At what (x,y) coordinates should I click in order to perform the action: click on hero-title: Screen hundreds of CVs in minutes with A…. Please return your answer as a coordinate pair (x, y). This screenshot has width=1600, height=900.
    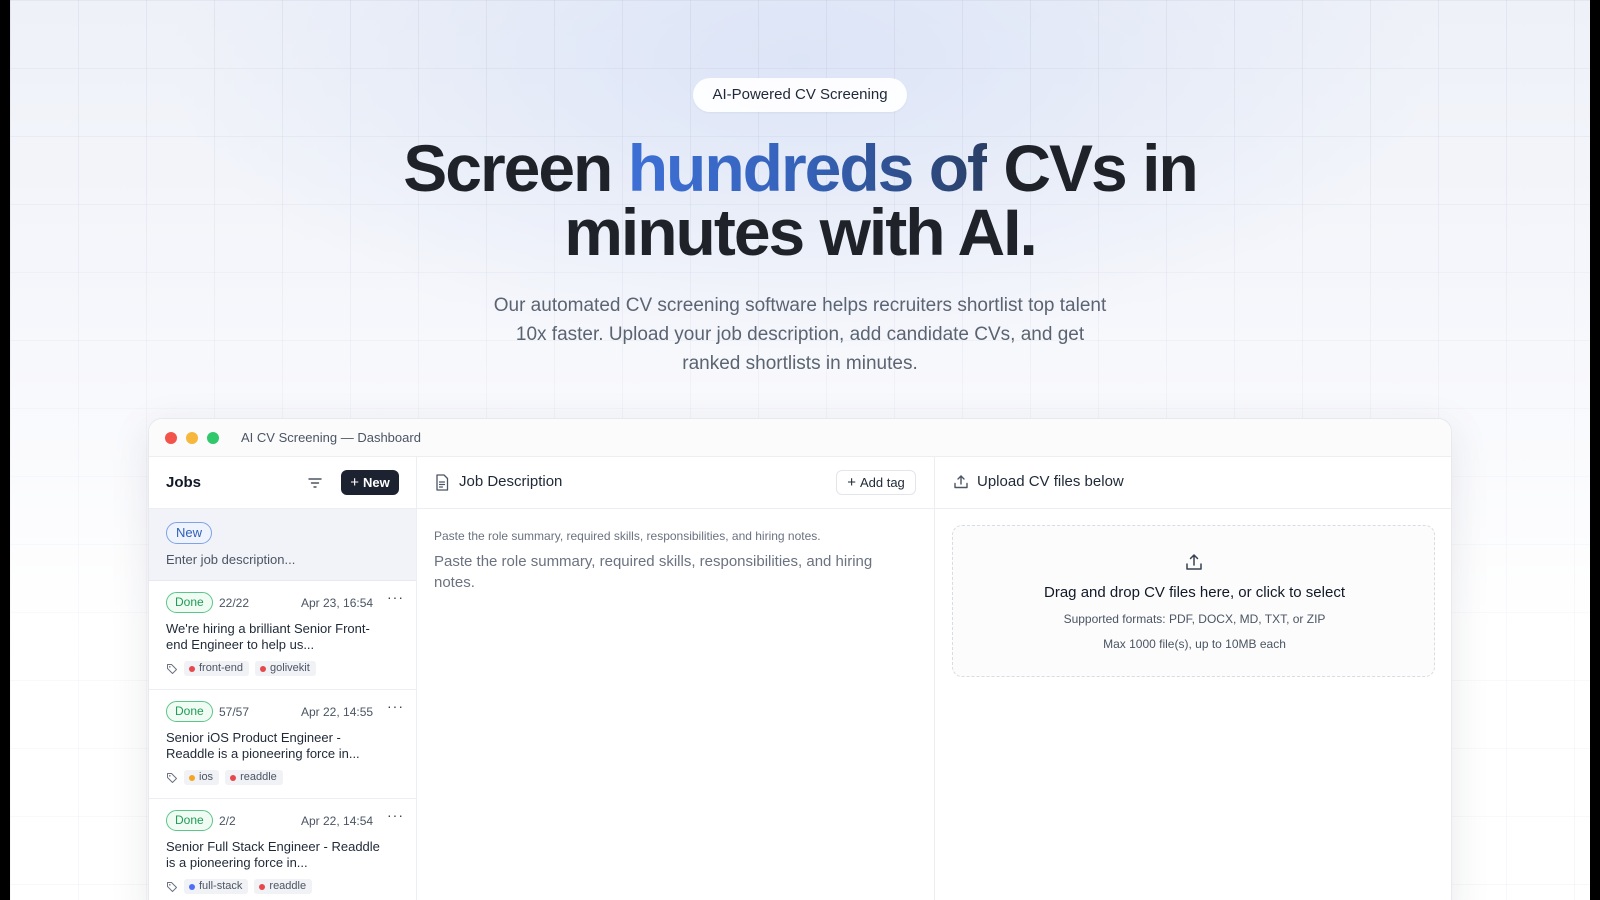
    Looking at the image, I should click on (800, 200).